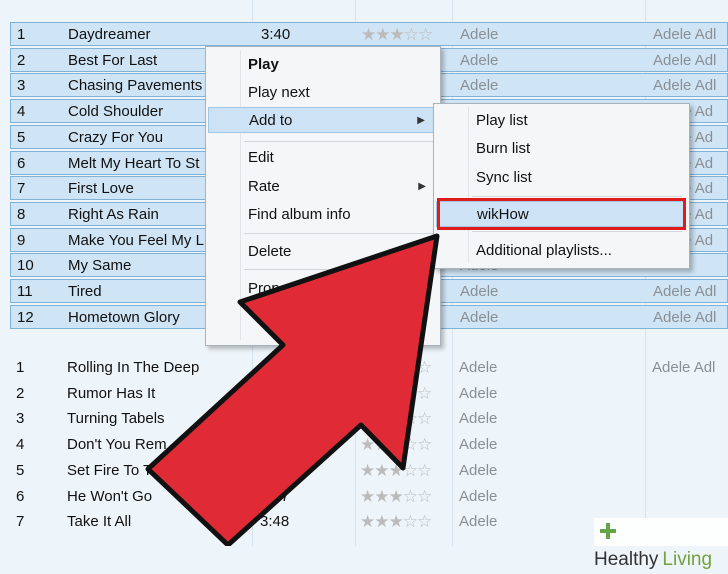 This screenshot has width=728, height=574. I want to click on track-row: 3 Turning Tabels Adele ★★★☆☆, so click(369, 419).